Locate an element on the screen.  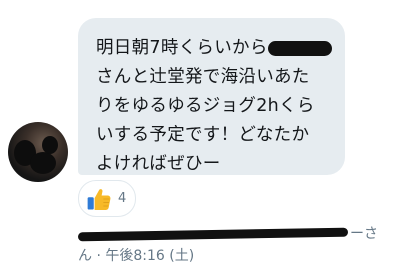
message-meta: ーさ ん · 午後8:16 (土) is located at coordinates (242, 245).